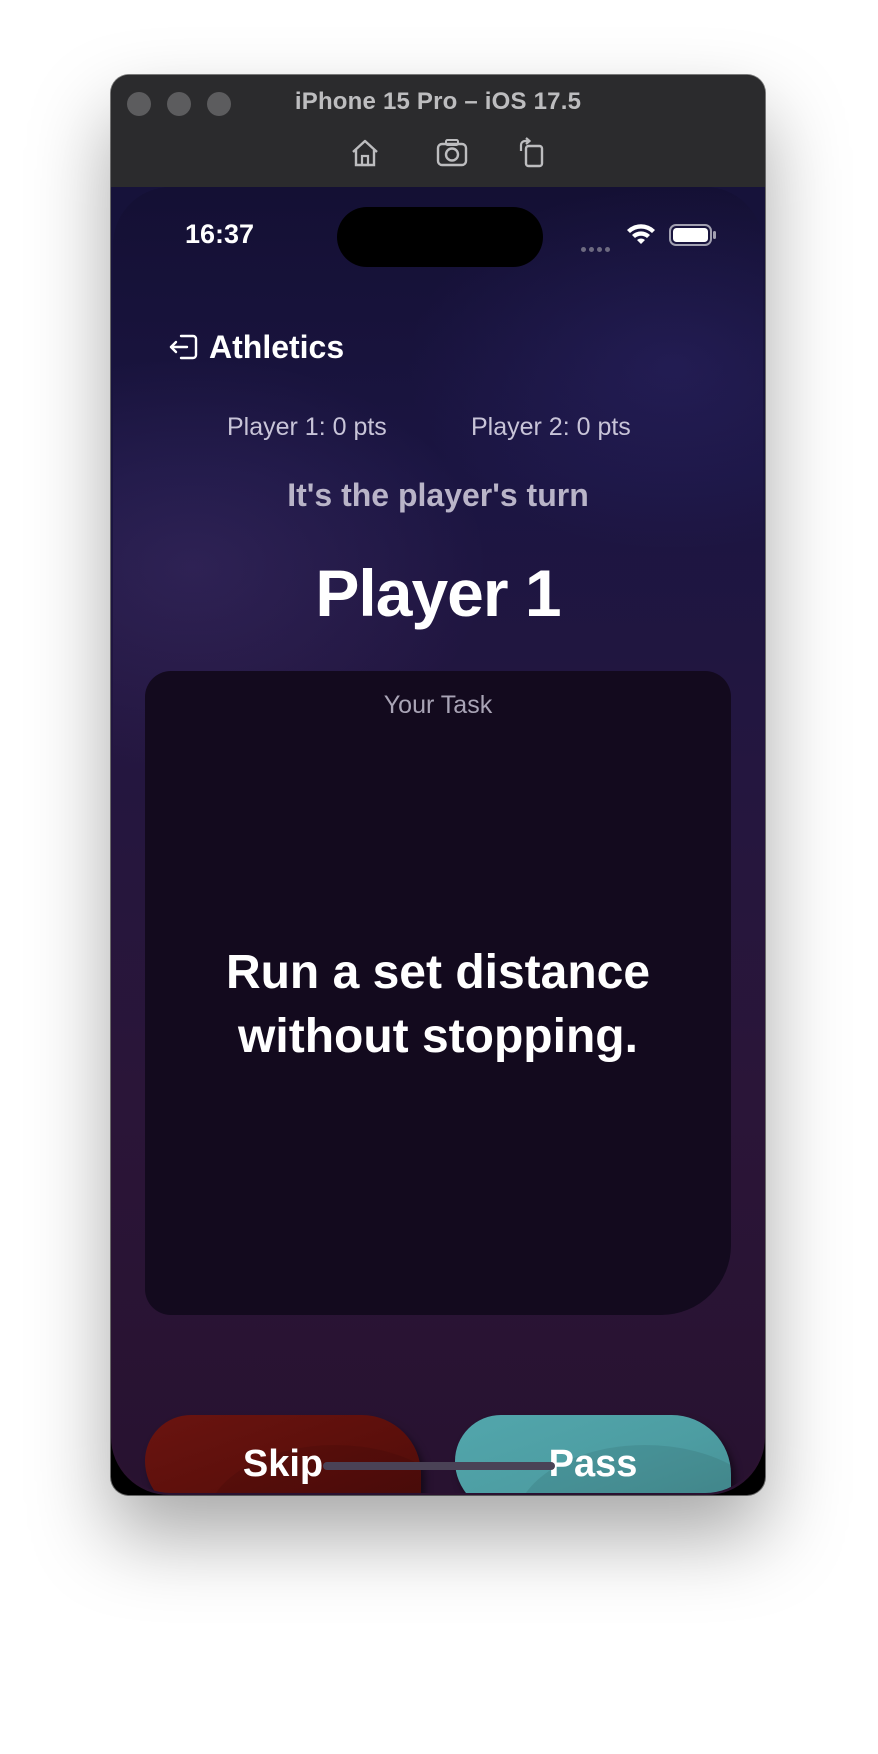 The height and width of the screenshot is (1754, 878). I want to click on player-1-score: Player 1: 0 pts, so click(307, 427).